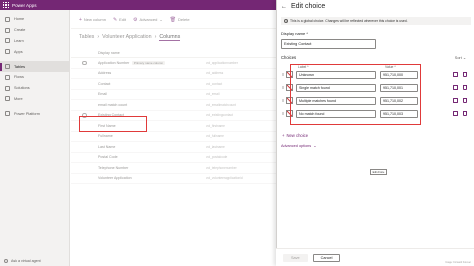 This screenshot has width=474, height=266. What do you see at coordinates (299, 146) in the screenshot?
I see `advanced-options-toggle: Advanced options ⌄` at bounding box center [299, 146].